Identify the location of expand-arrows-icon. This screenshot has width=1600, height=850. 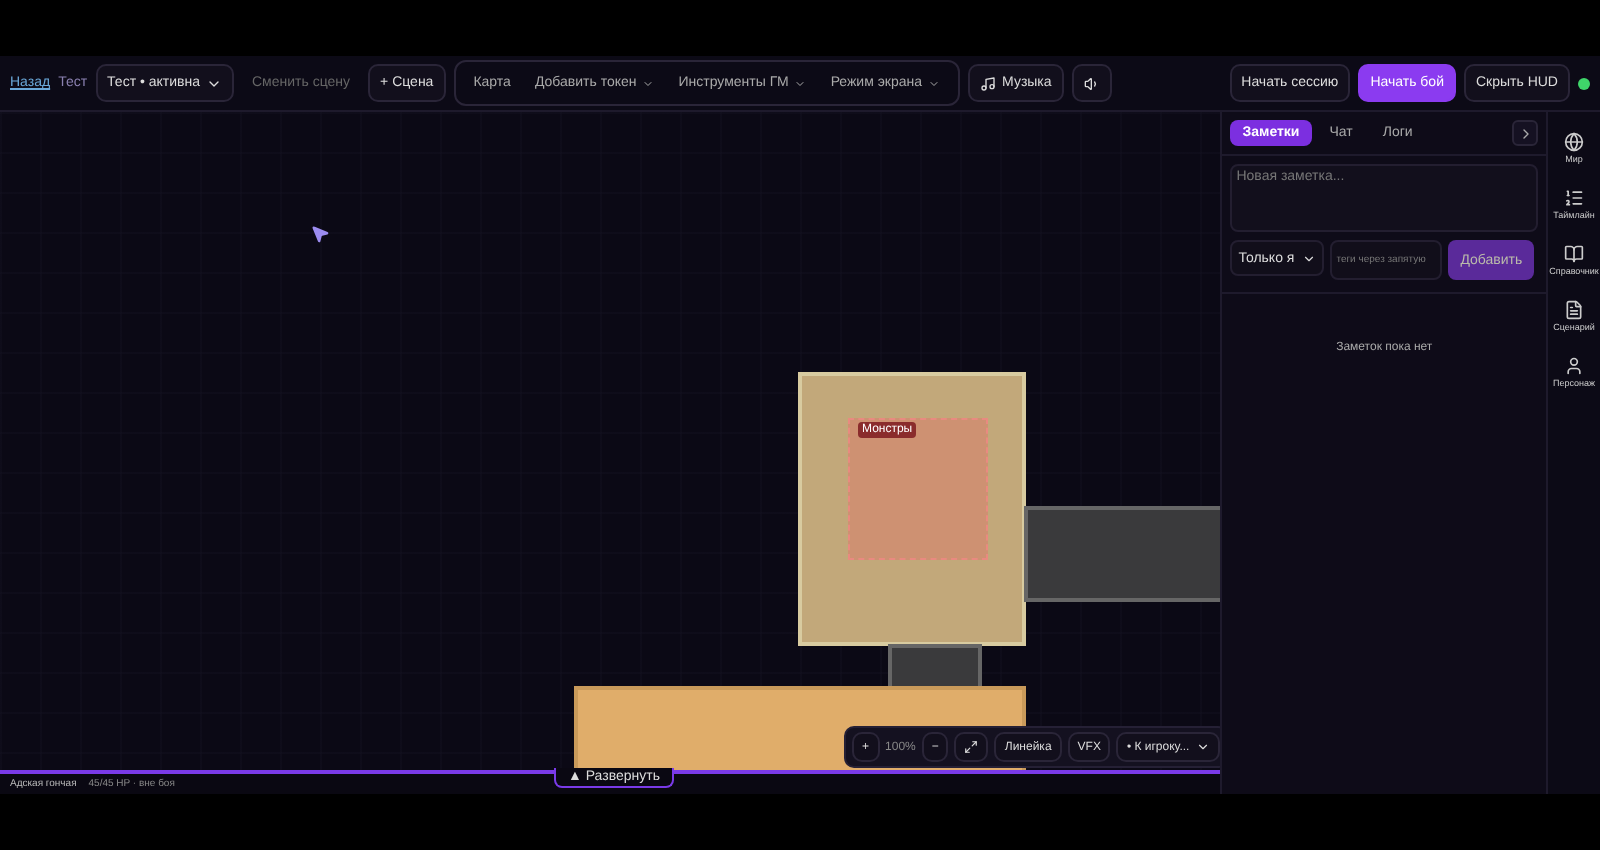
(971, 747).